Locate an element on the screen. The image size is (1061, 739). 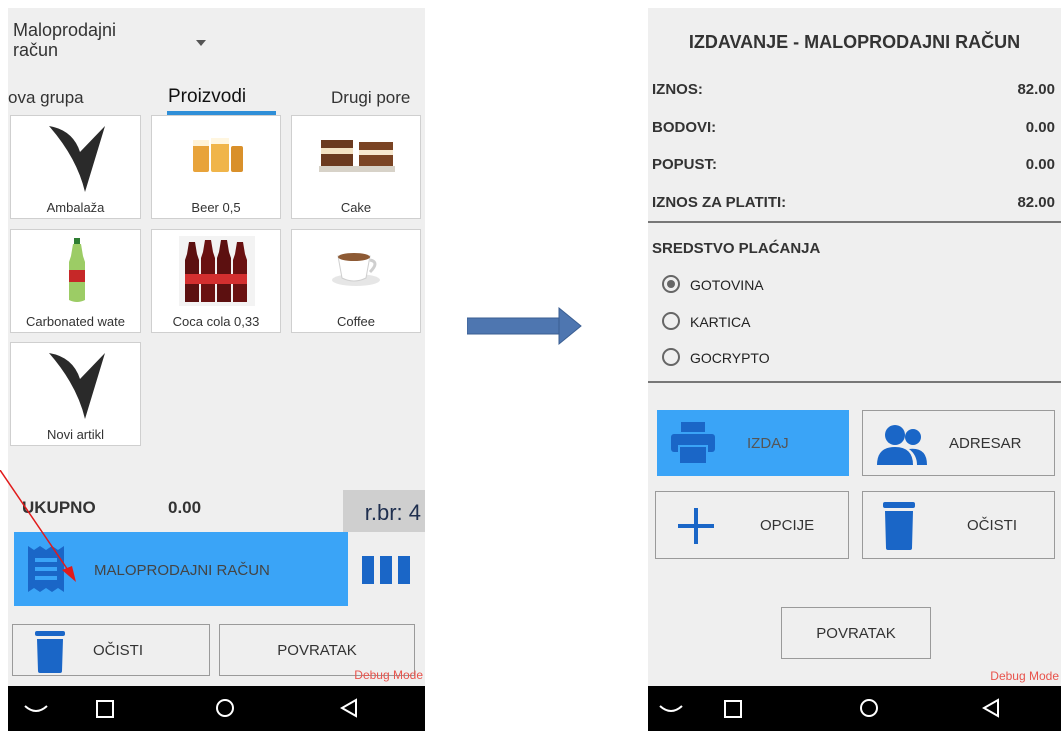
tab-other: Drugi pore is located at coordinates (370, 98).